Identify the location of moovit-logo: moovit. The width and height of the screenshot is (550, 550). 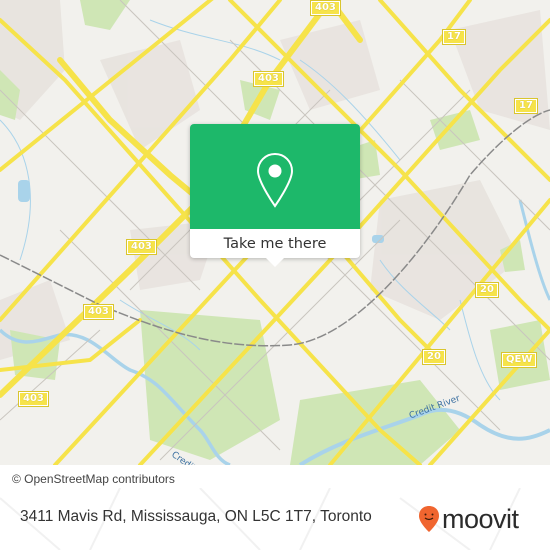
(468, 519).